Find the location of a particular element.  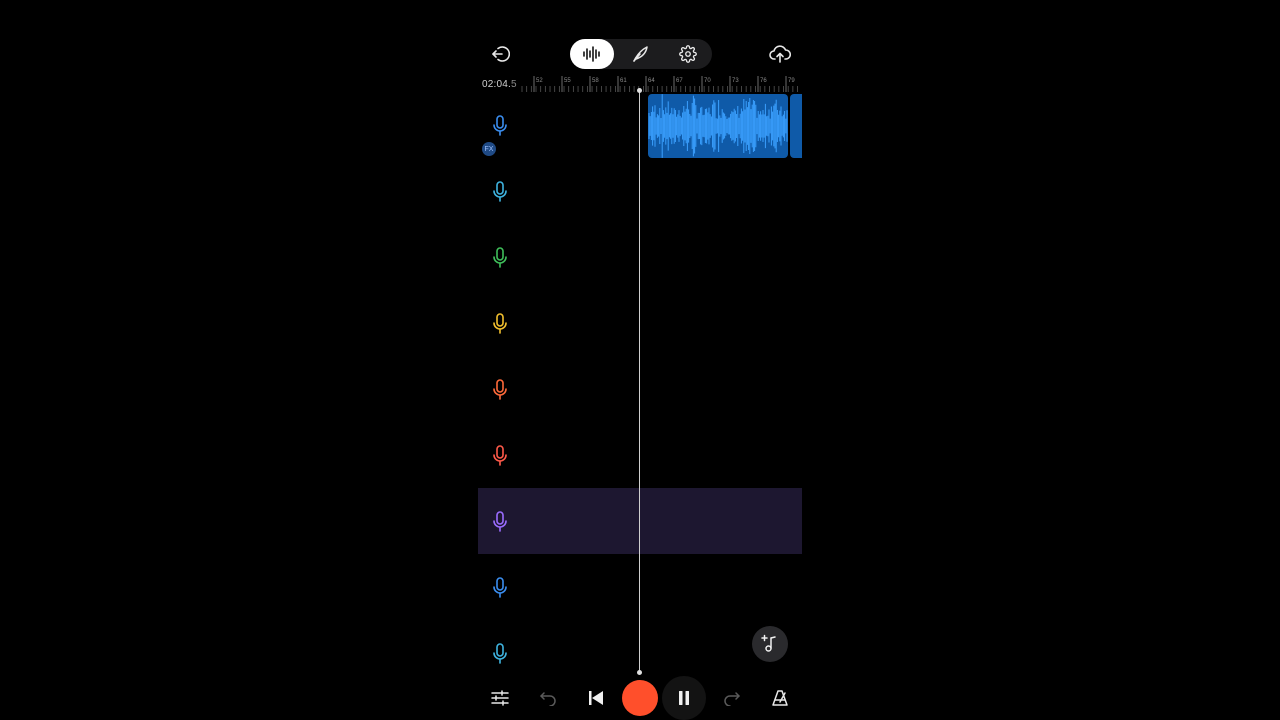

mode-segmented-control is located at coordinates (641, 54).